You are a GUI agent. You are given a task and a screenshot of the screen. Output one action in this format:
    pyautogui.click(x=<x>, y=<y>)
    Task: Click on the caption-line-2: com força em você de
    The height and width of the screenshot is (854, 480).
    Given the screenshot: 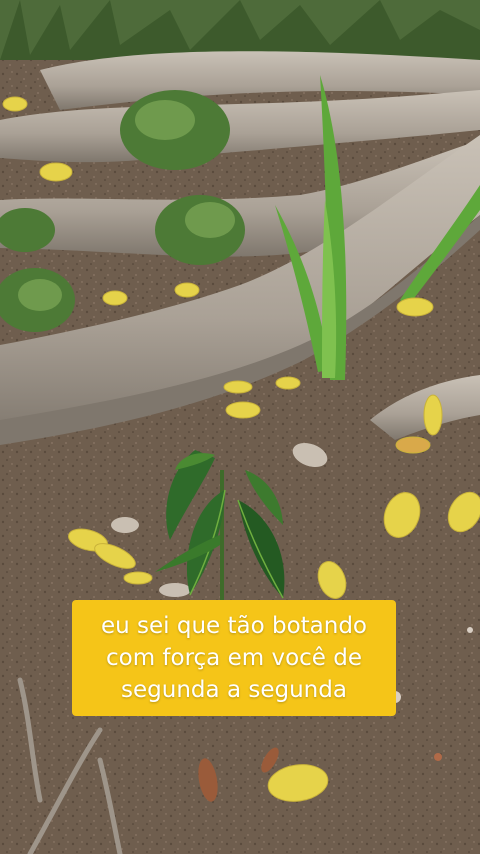 What is the action you would take?
    pyautogui.click(x=233, y=658)
    